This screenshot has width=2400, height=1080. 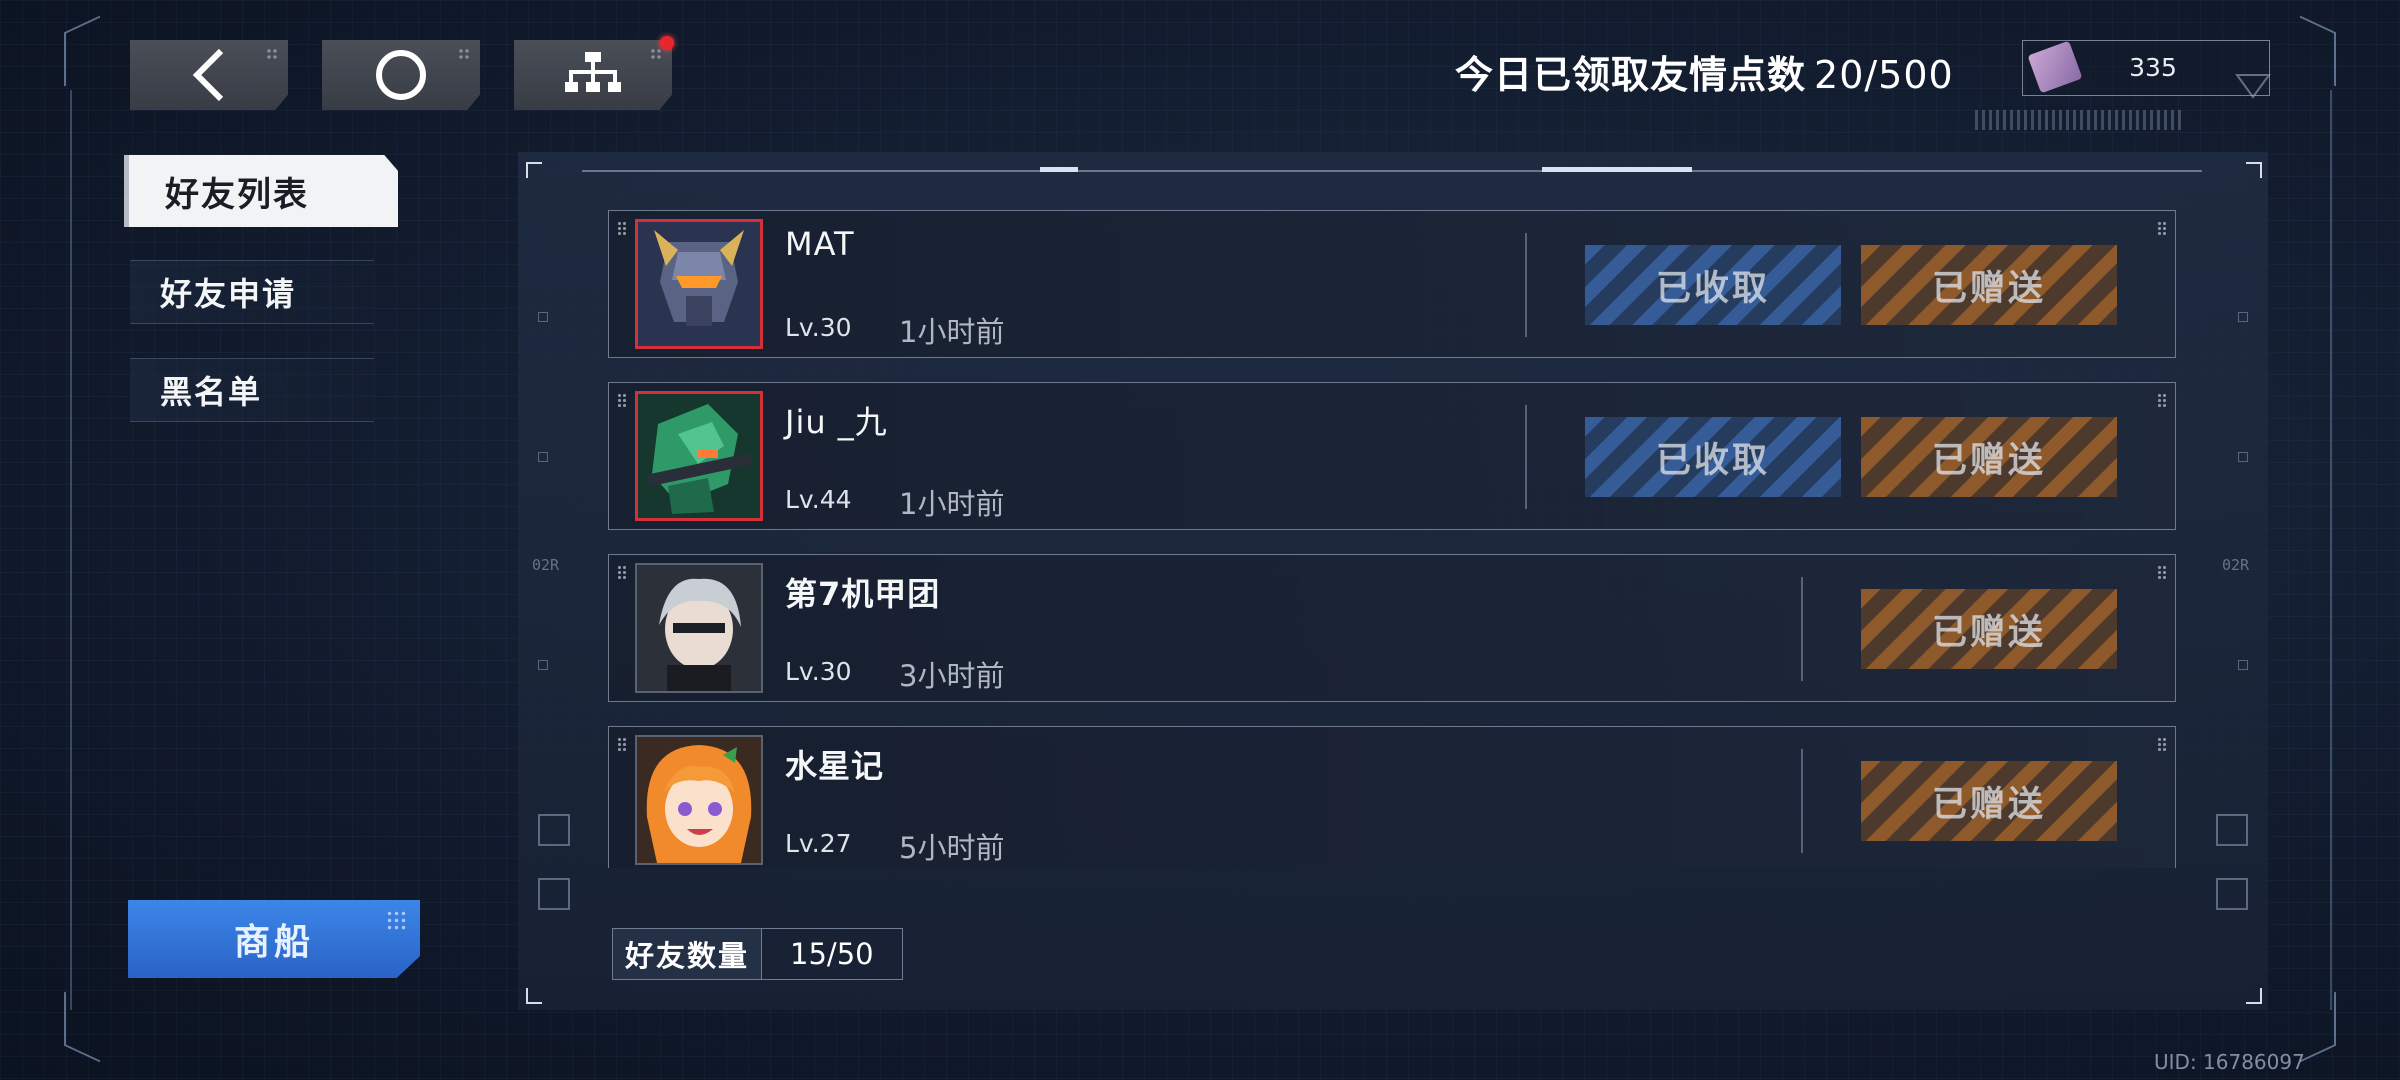 I want to click on tab-friend-list: 好友列表, so click(x=261, y=191).